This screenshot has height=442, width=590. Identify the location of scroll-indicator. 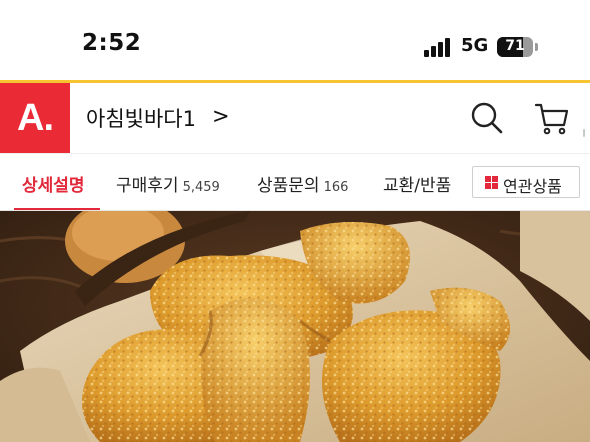
(584, 133).